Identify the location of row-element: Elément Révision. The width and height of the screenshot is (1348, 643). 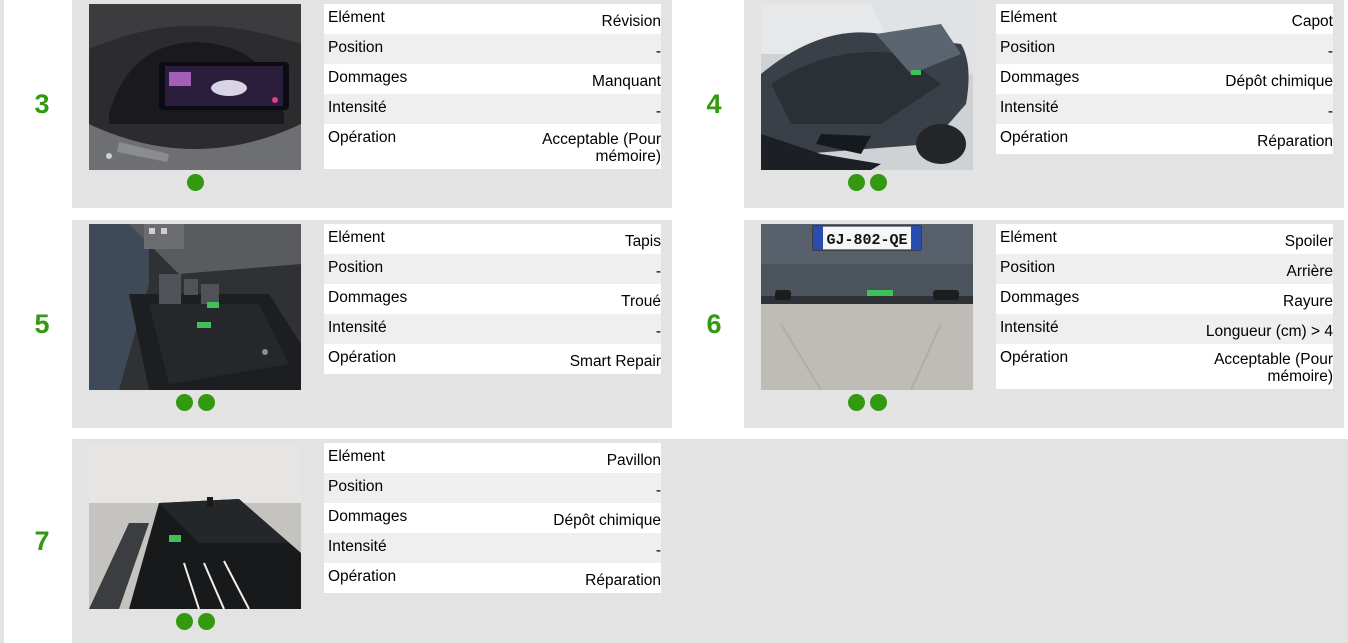
(492, 19).